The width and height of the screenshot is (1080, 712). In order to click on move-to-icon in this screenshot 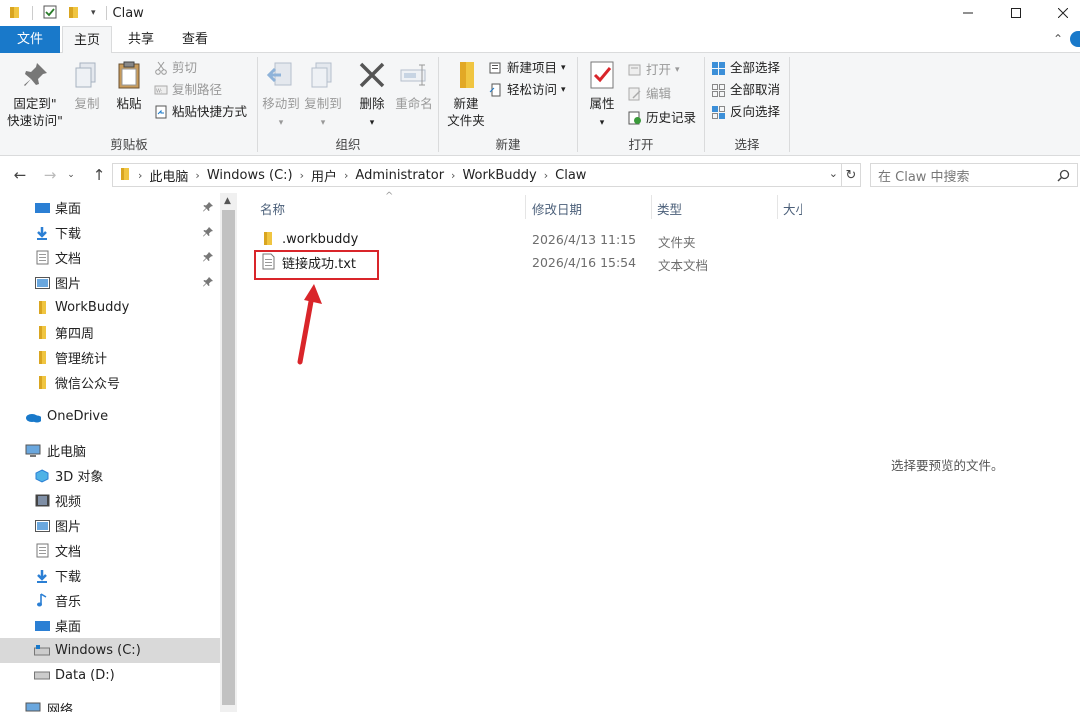, I will do `click(279, 74)`.